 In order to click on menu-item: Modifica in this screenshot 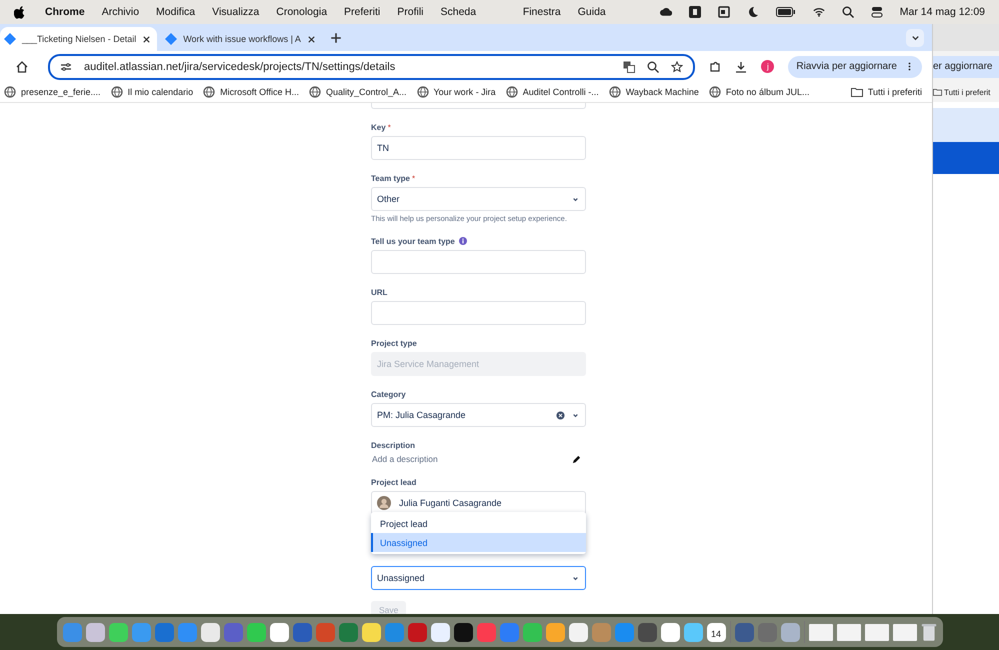, I will do `click(176, 12)`.